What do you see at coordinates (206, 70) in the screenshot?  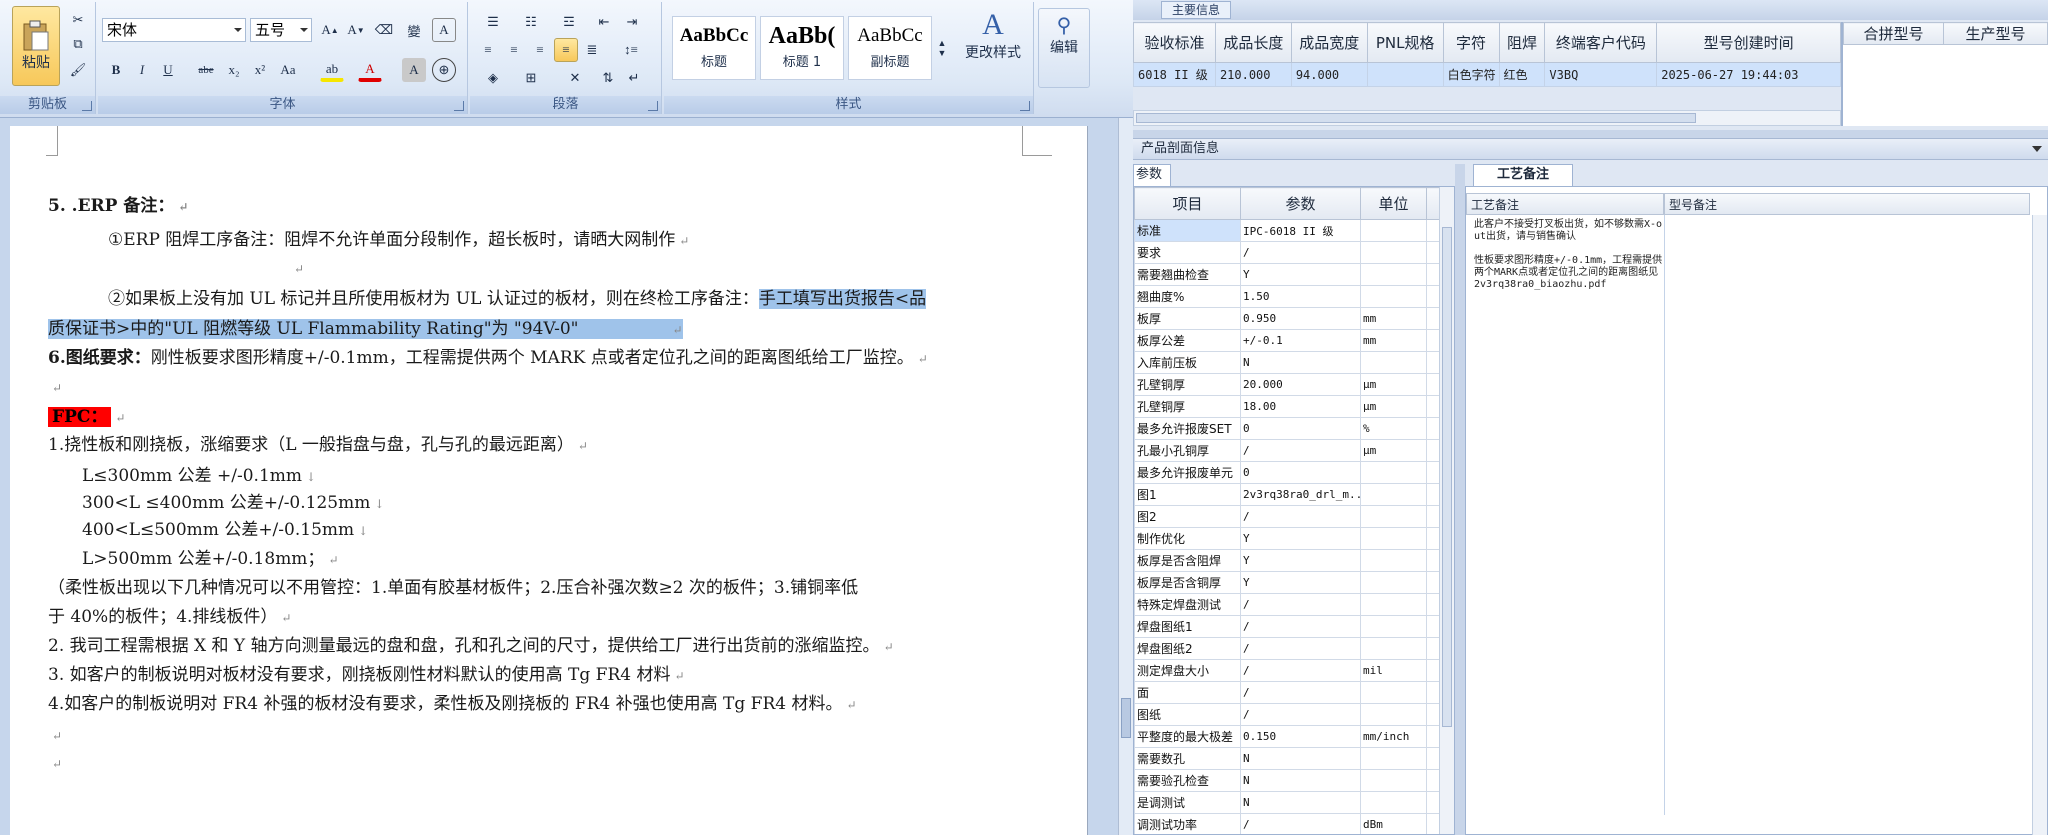 I see `strikethrough-button: abe` at bounding box center [206, 70].